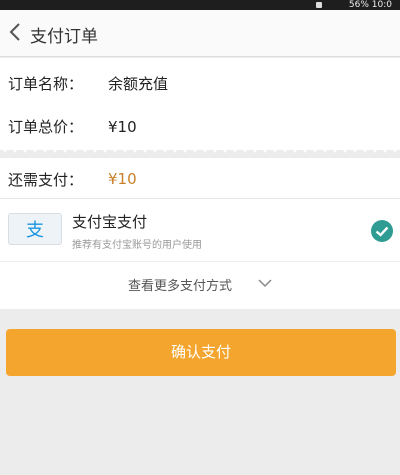 The height and width of the screenshot is (475, 400). What do you see at coordinates (122, 179) in the screenshot?
I see `amount-due-value: ¥10` at bounding box center [122, 179].